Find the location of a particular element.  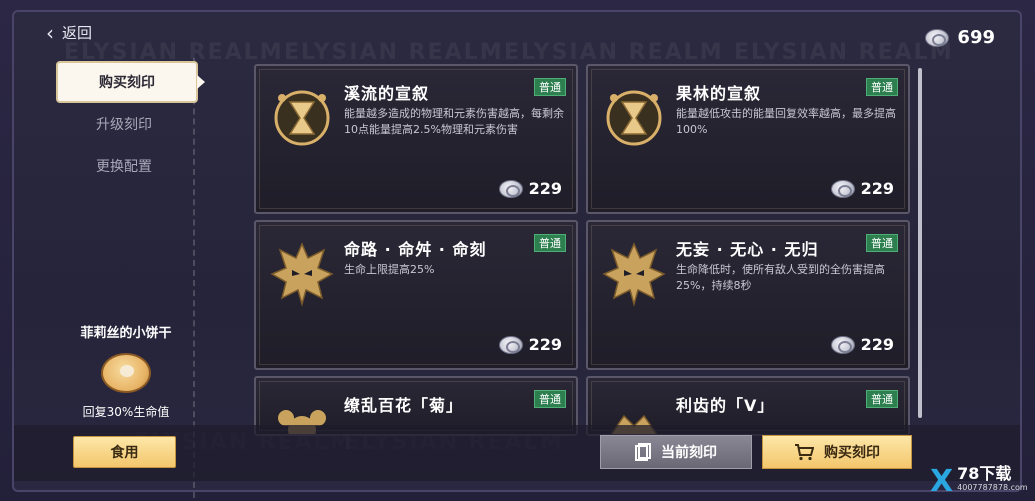

item-desc: 回复30%生命值 is located at coordinates (126, 412).